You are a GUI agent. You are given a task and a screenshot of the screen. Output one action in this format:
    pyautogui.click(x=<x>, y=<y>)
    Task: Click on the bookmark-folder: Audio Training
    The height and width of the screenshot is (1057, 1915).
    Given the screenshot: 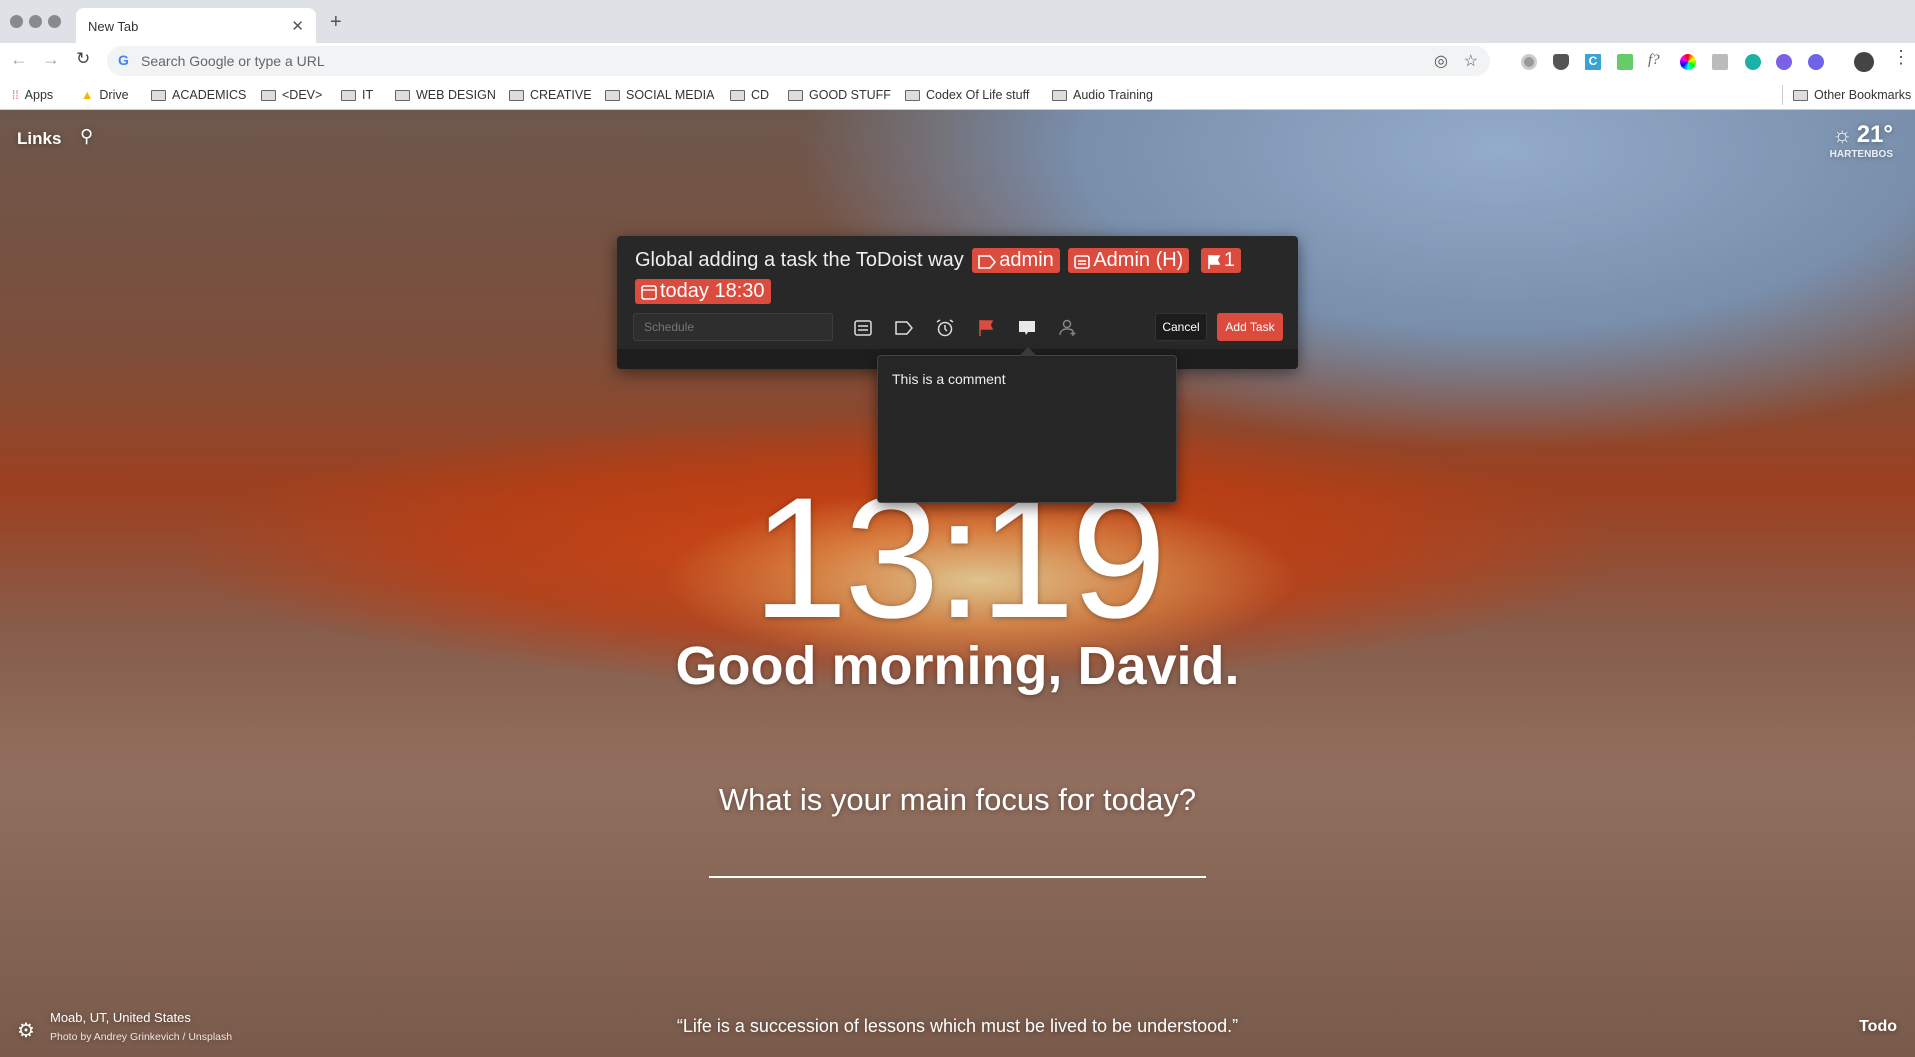 What is the action you would take?
    pyautogui.click(x=1102, y=95)
    